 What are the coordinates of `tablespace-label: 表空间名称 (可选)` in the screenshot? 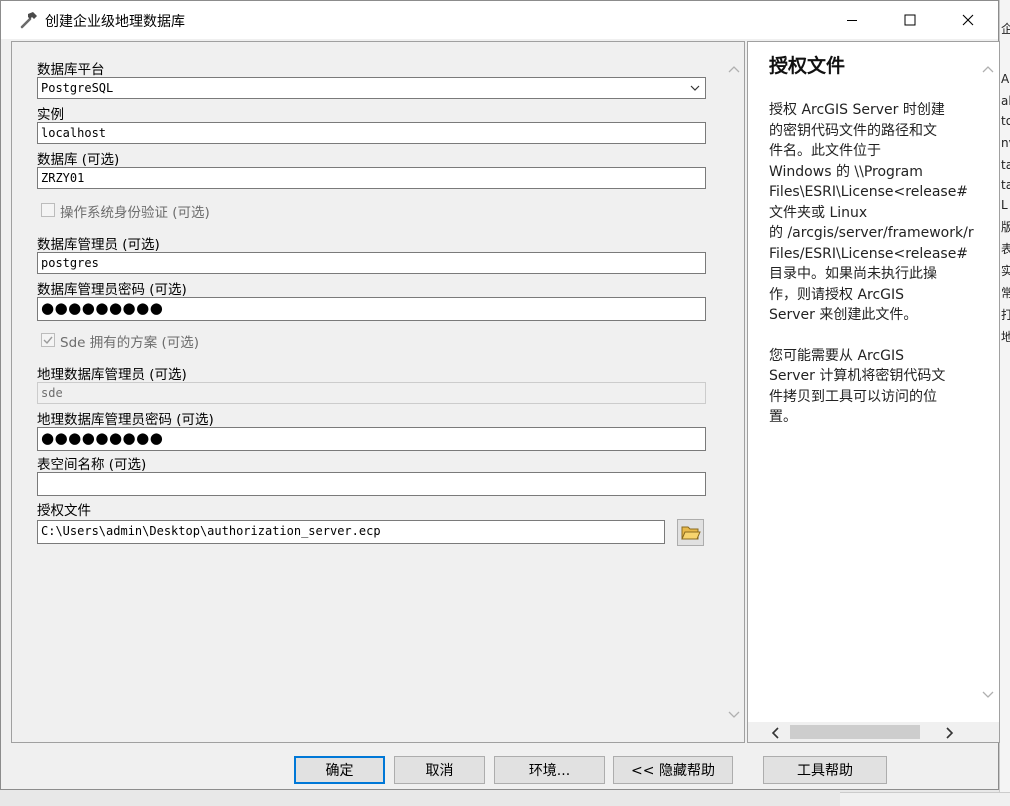 It's located at (92, 465).